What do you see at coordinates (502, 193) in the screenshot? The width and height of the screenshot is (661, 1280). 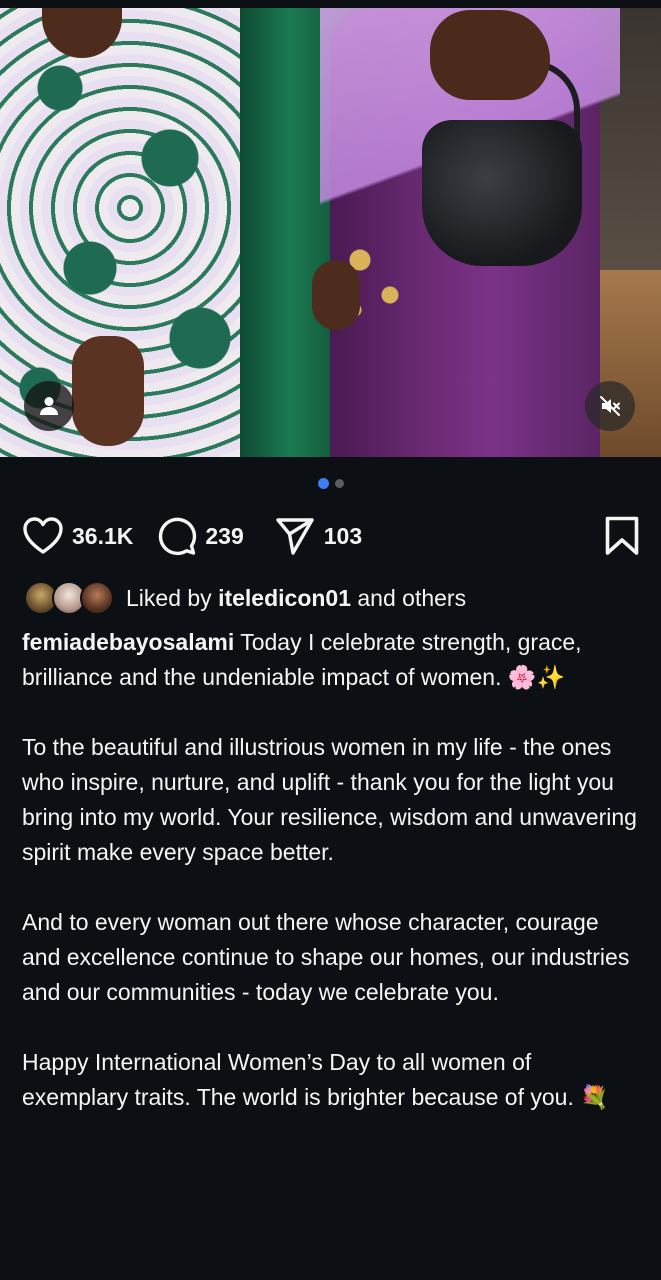 I see `photo-black-handbag` at bounding box center [502, 193].